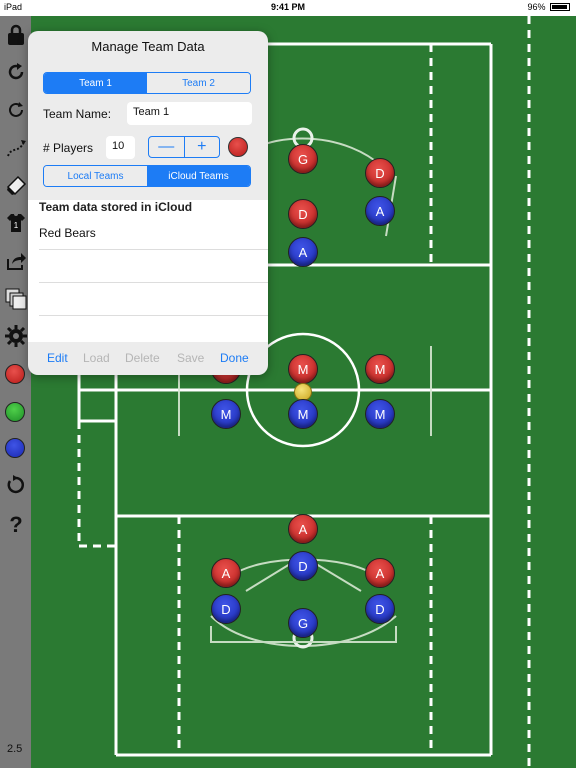 The height and width of the screenshot is (768, 576). What do you see at coordinates (148, 46) in the screenshot?
I see `dialog-title: Manage Team Data` at bounding box center [148, 46].